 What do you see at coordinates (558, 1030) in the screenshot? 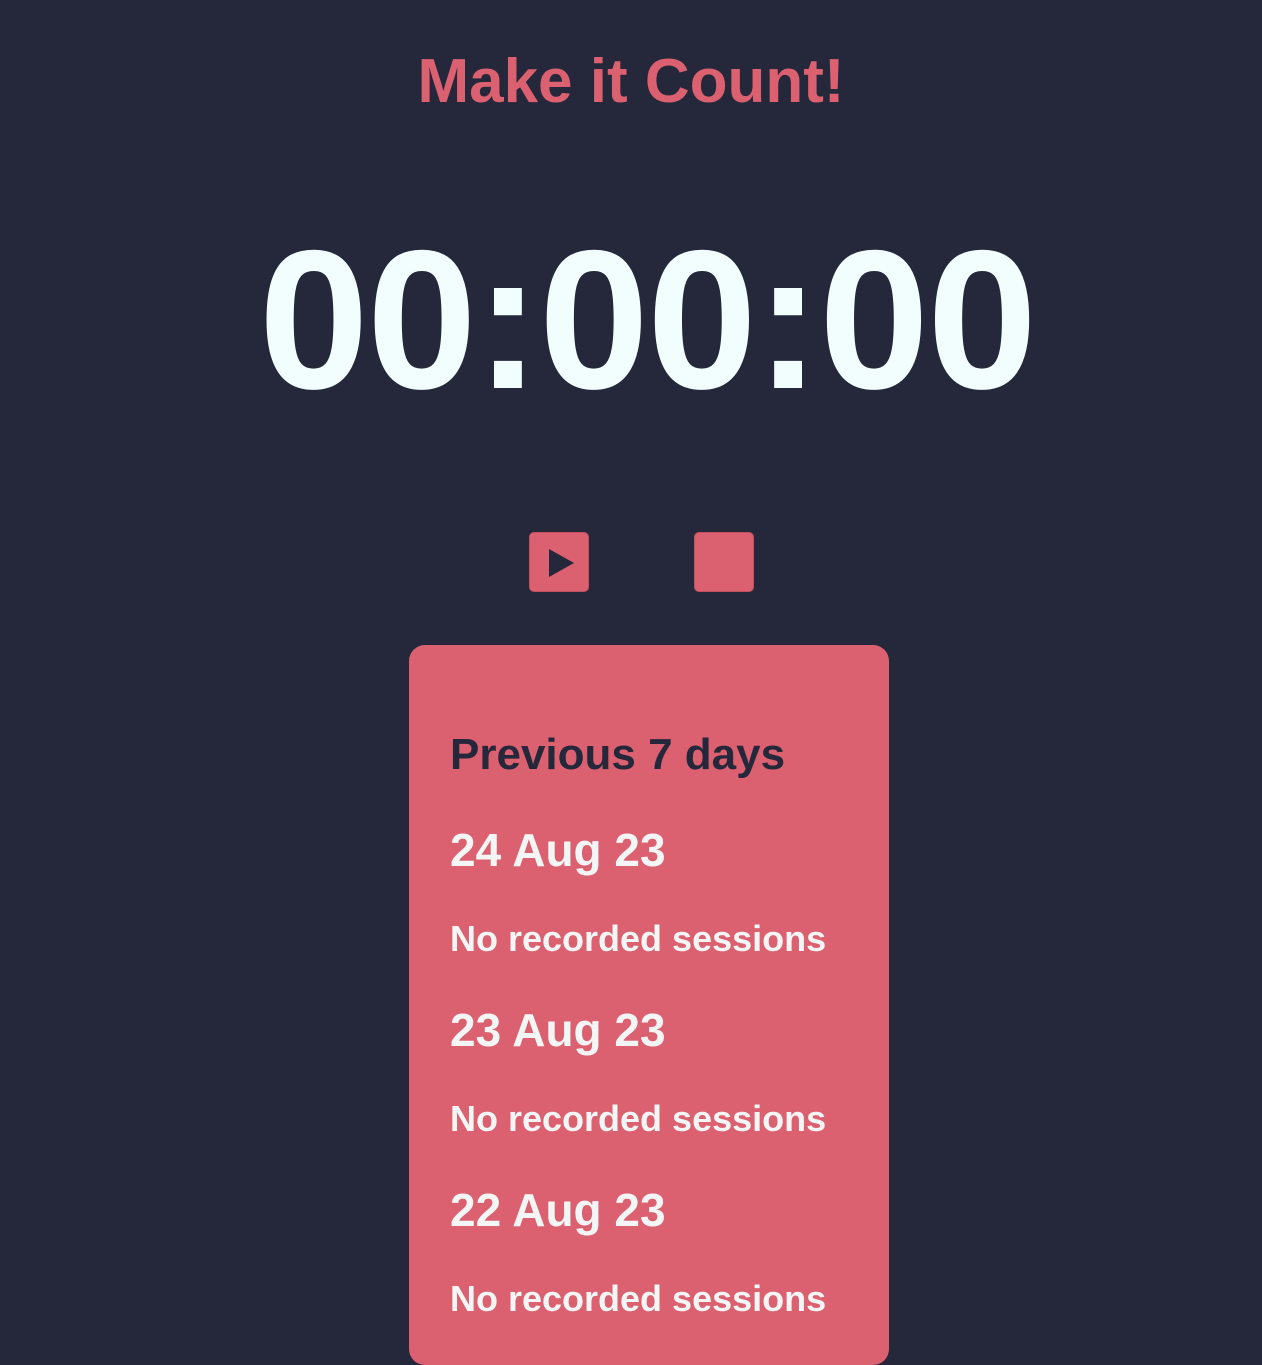
I see `day-date: 23 Aug 23` at bounding box center [558, 1030].